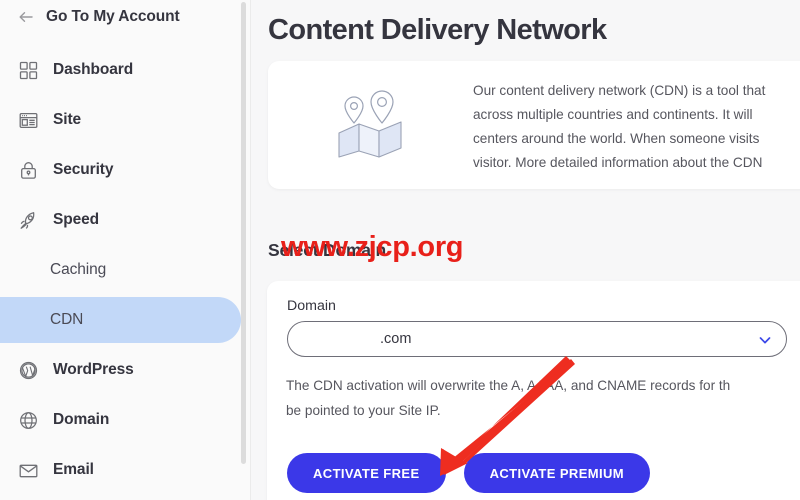  What do you see at coordinates (120, 220) in the screenshot?
I see `sidebar-item-speed: Speed` at bounding box center [120, 220].